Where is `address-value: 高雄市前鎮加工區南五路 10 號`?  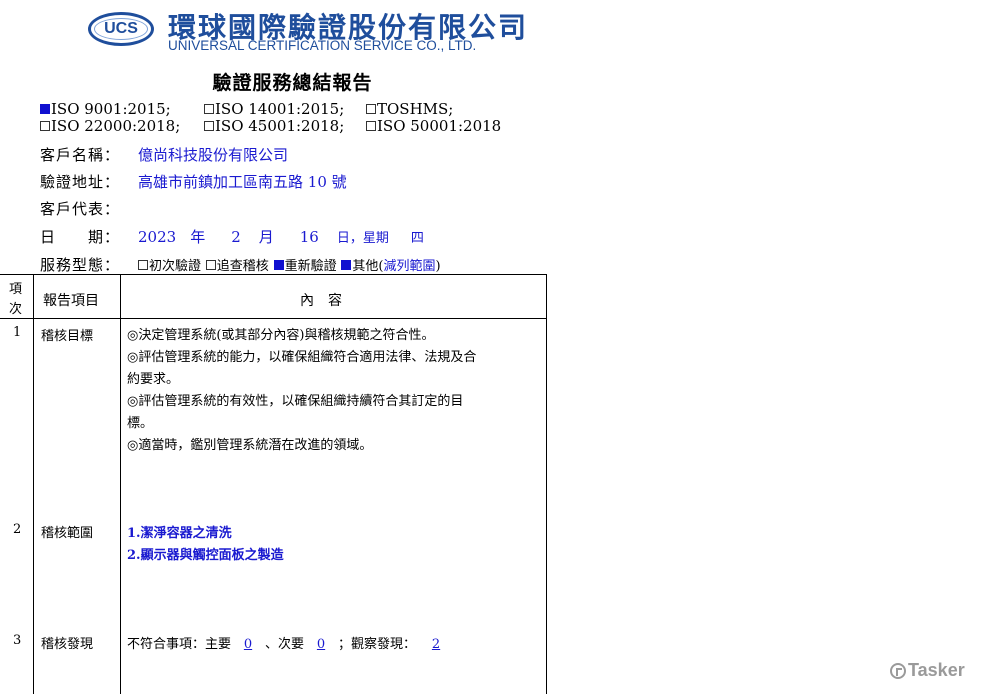 address-value: 高雄市前鎮加工區南五路 10 號 is located at coordinates (242, 182).